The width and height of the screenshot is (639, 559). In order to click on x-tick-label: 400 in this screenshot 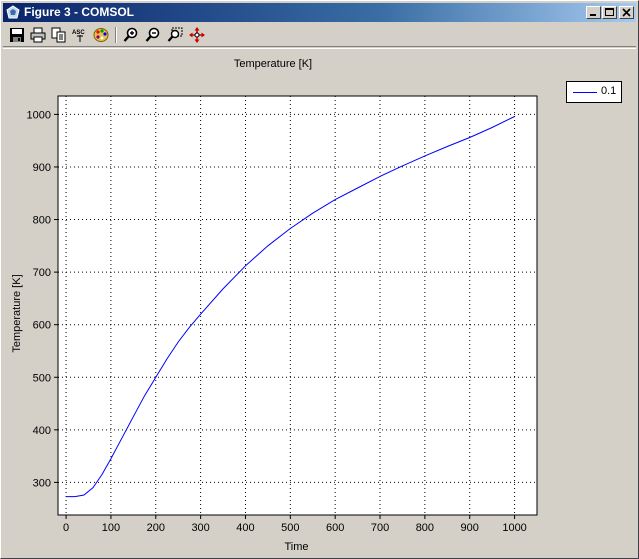, I will do `click(245, 528)`.